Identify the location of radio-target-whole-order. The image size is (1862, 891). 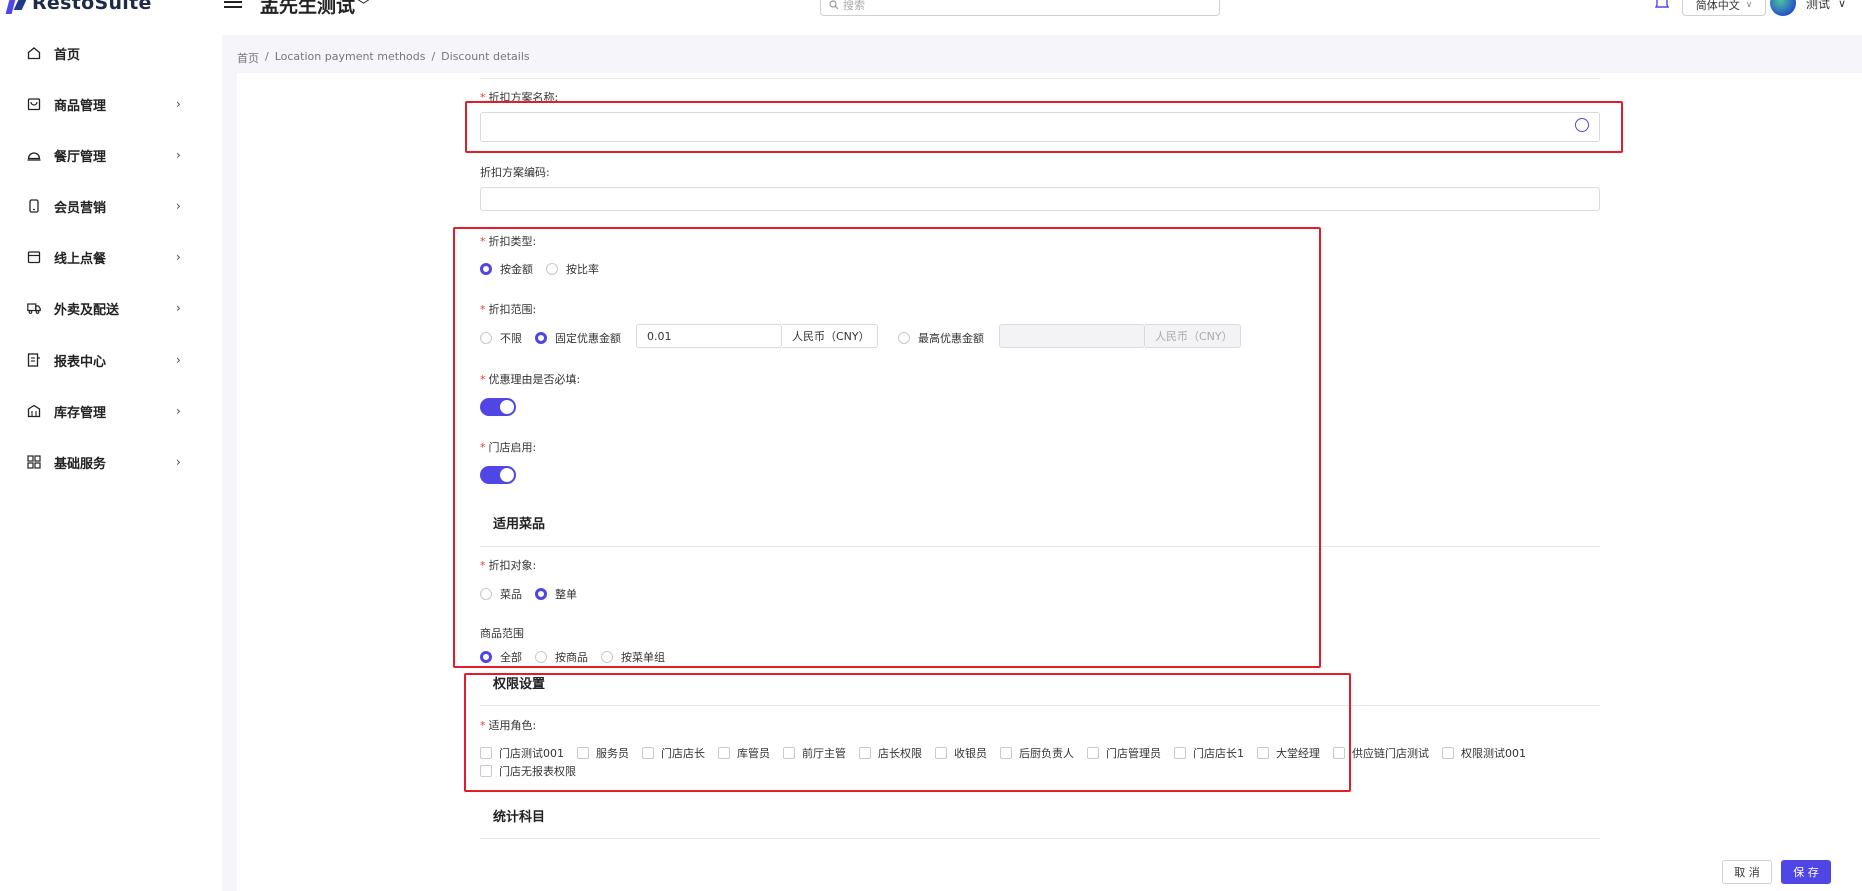
(541, 594).